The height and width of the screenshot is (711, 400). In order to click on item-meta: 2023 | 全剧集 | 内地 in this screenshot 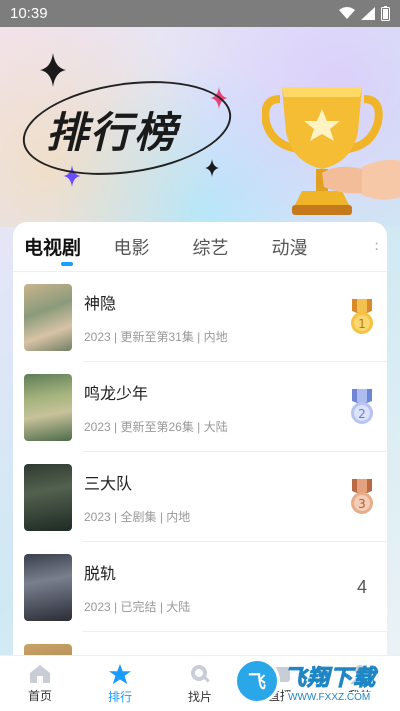, I will do `click(137, 516)`.